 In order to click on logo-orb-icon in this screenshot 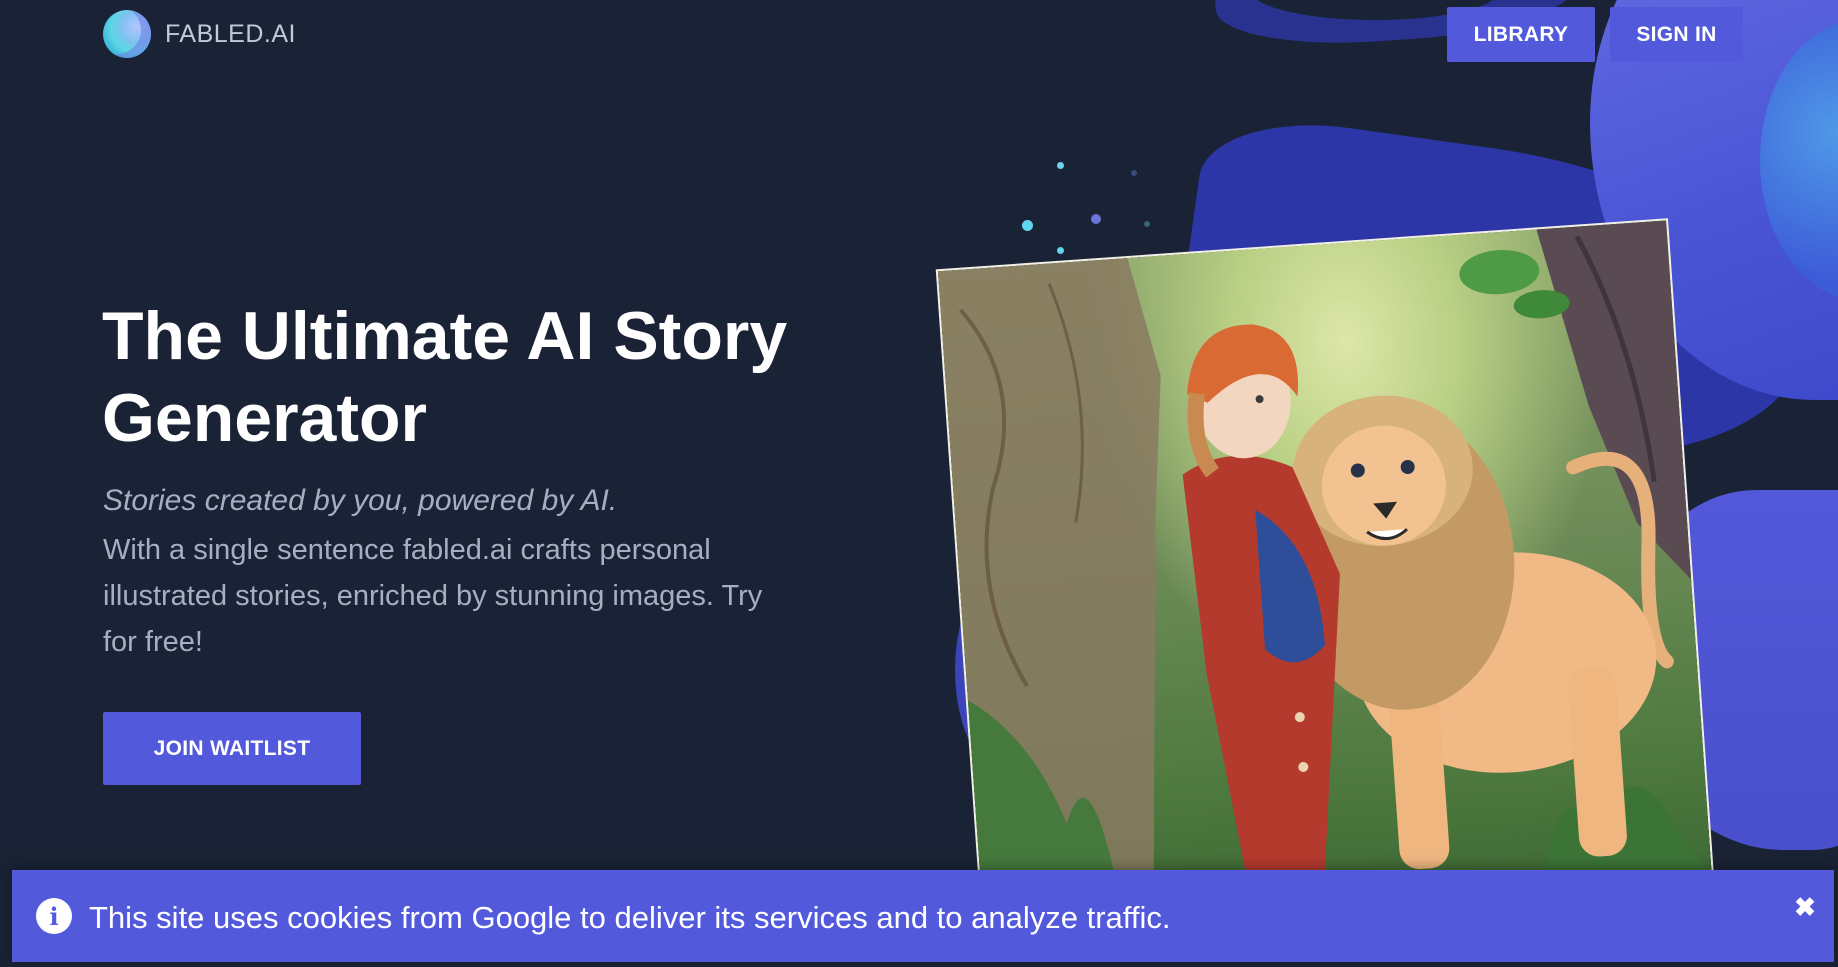, I will do `click(127, 34)`.